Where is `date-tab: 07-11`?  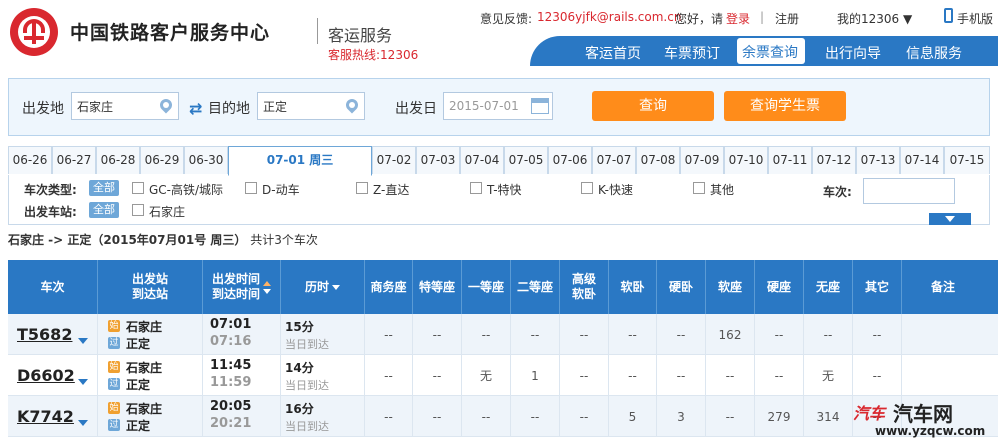
date-tab: 07-11 is located at coordinates (790, 160).